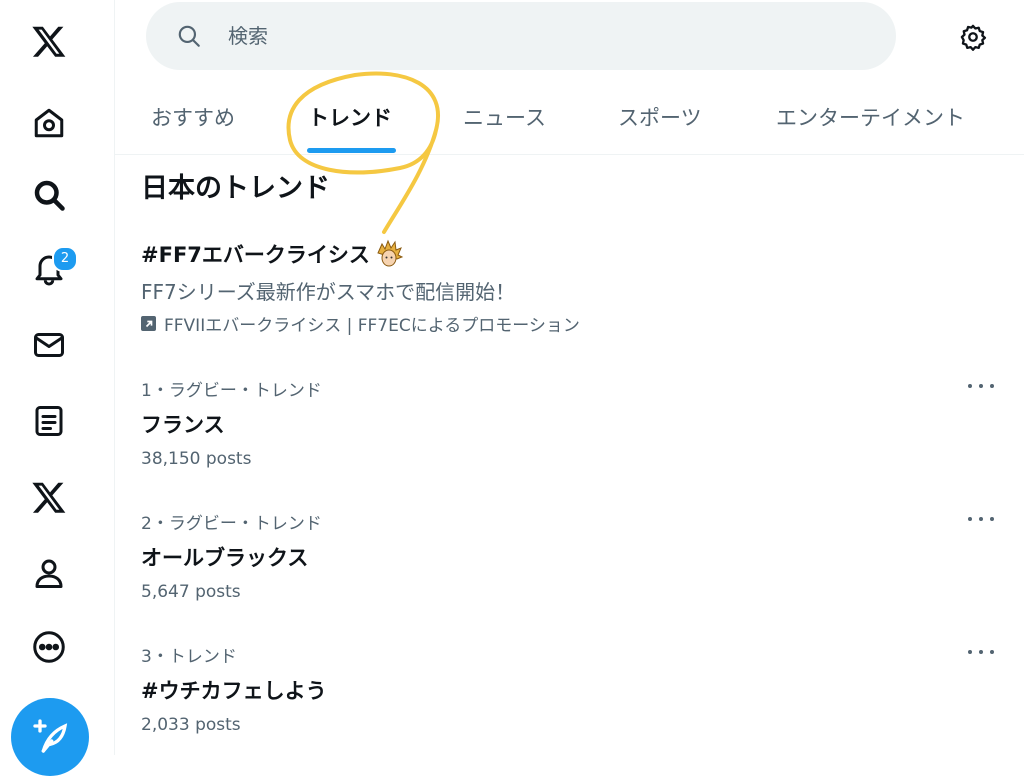 This screenshot has height=776, width=1024. Describe the element at coordinates (189, 657) in the screenshot. I see `trend-meta: 3・トレンド` at that location.